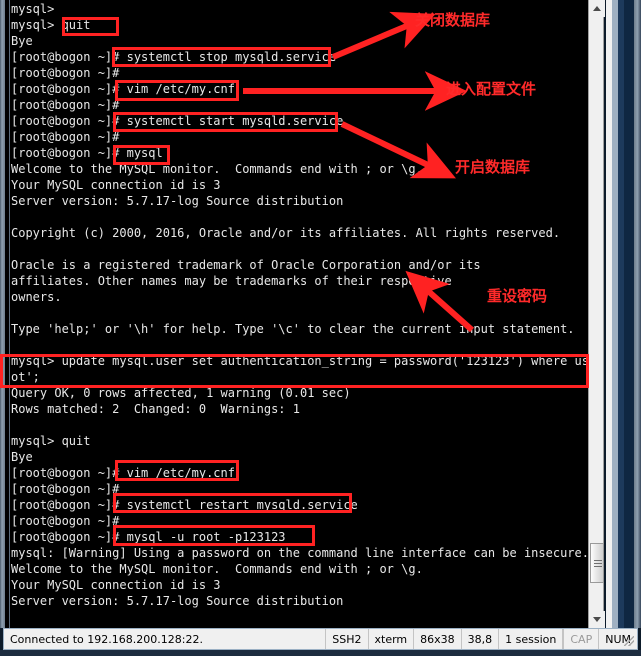  I want to click on status-emulation-text: xterm, so click(391, 639).